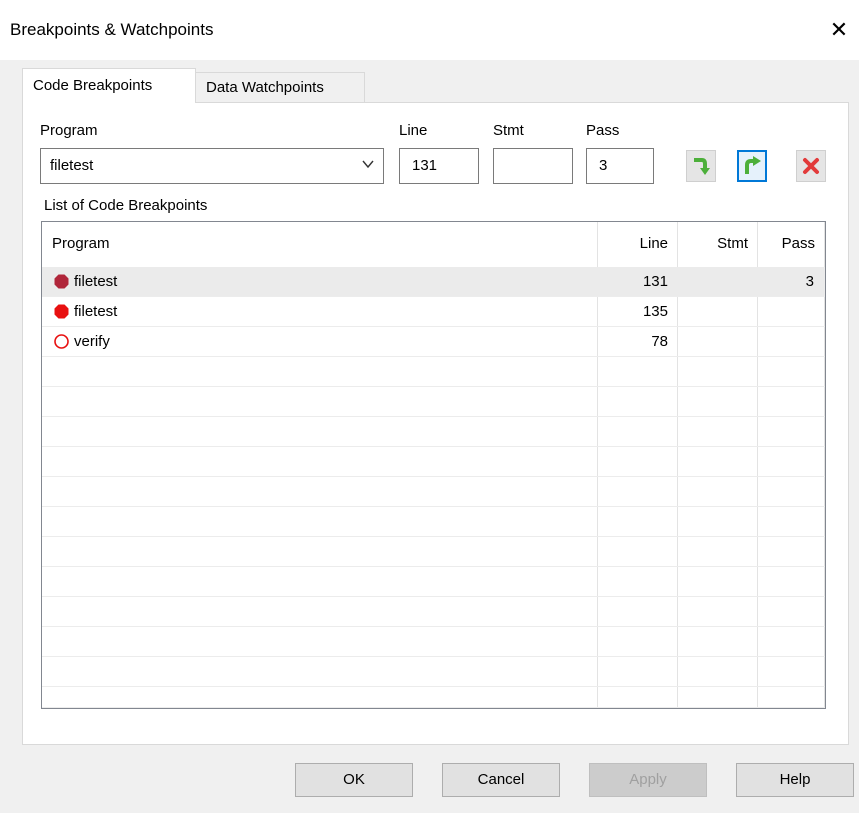 This screenshot has height=813, width=859. I want to click on help-button: Help, so click(795, 780).